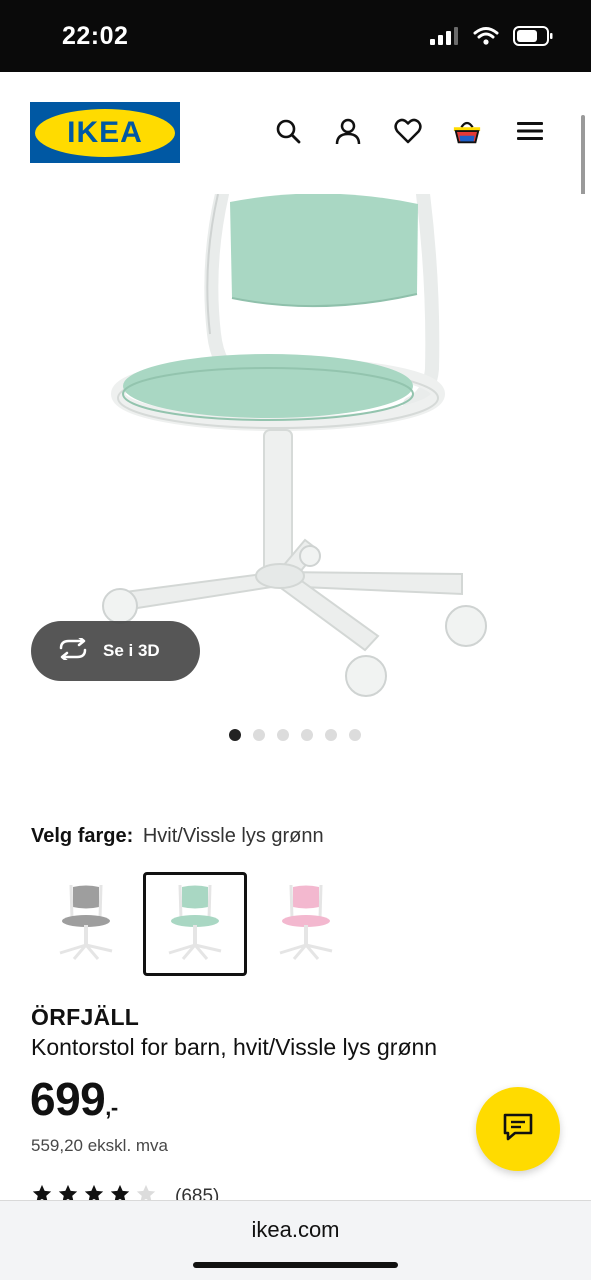  Describe the element at coordinates (444, 38) in the screenshot. I see `signal-icon` at that location.